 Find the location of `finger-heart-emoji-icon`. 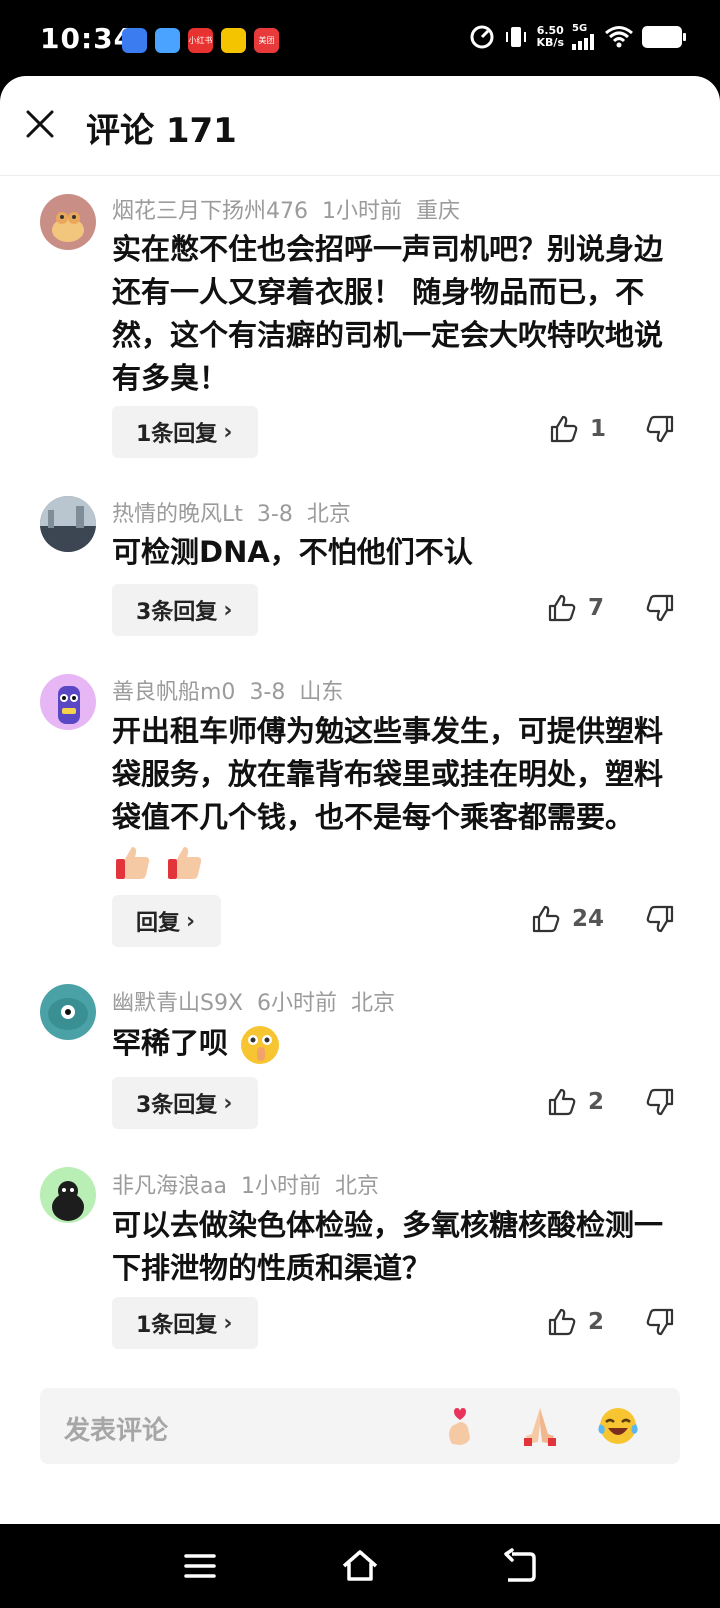

finger-heart-emoji-icon is located at coordinates (462, 1426).